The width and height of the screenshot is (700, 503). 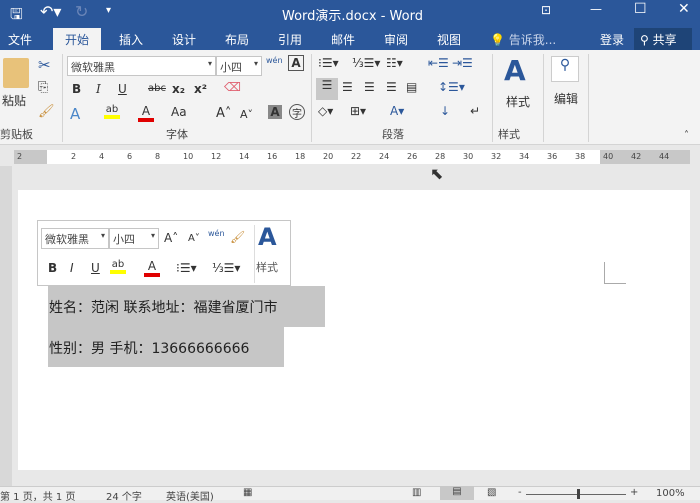 I want to click on mini-format-painter-icon: 🖌, so click(x=237, y=237).